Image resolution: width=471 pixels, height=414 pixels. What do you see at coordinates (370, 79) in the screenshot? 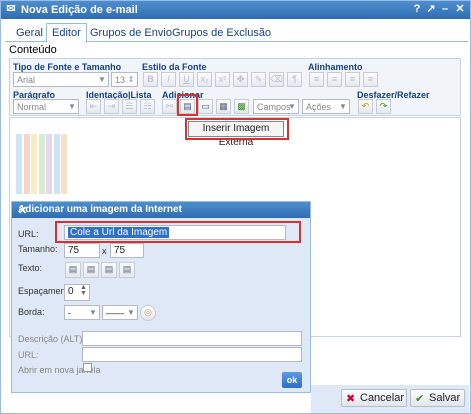
I see `align-justify-icon: ≡` at bounding box center [370, 79].